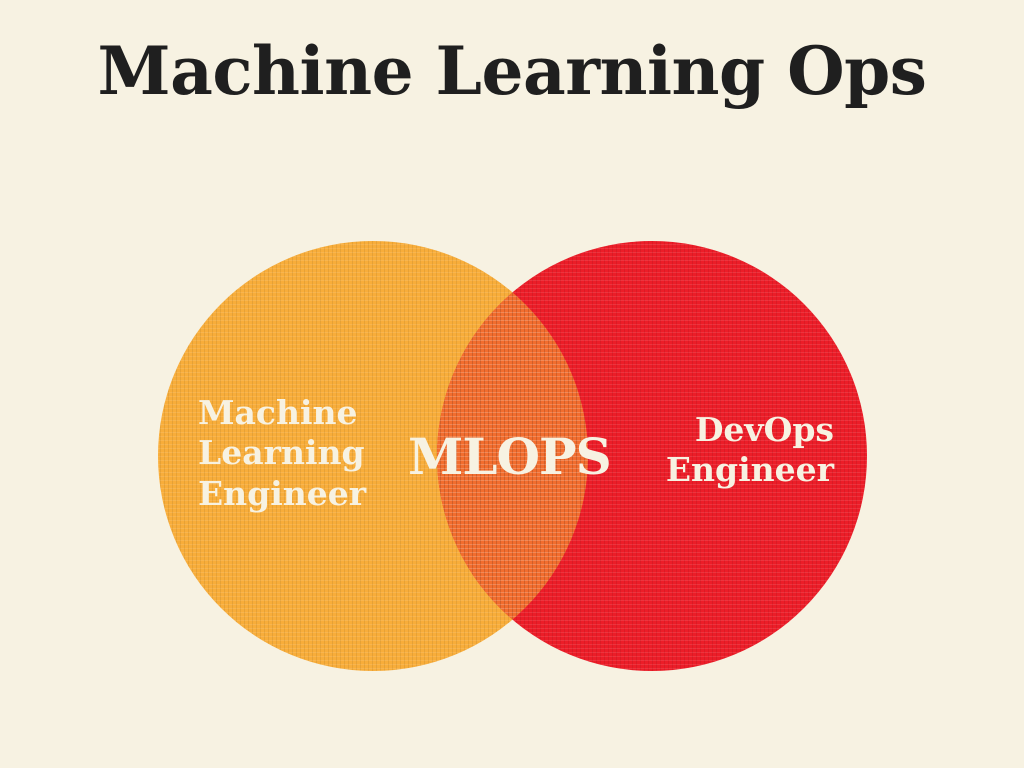 This screenshot has width=1024, height=768. I want to click on intersection-label: MLOPS, so click(510, 456).